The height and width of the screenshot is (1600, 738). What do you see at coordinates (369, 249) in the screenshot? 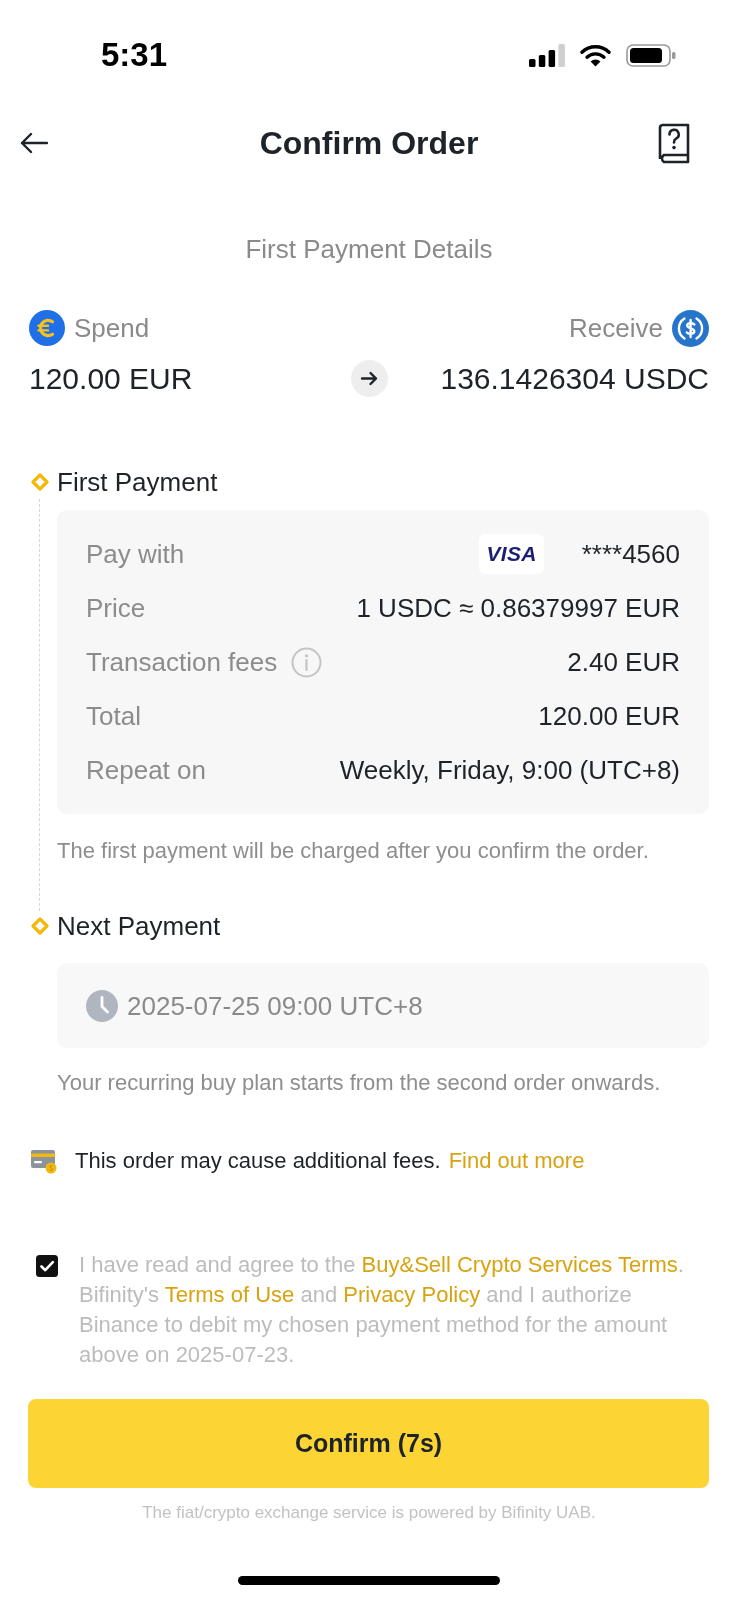
I see `section-title: First Payment Details` at bounding box center [369, 249].